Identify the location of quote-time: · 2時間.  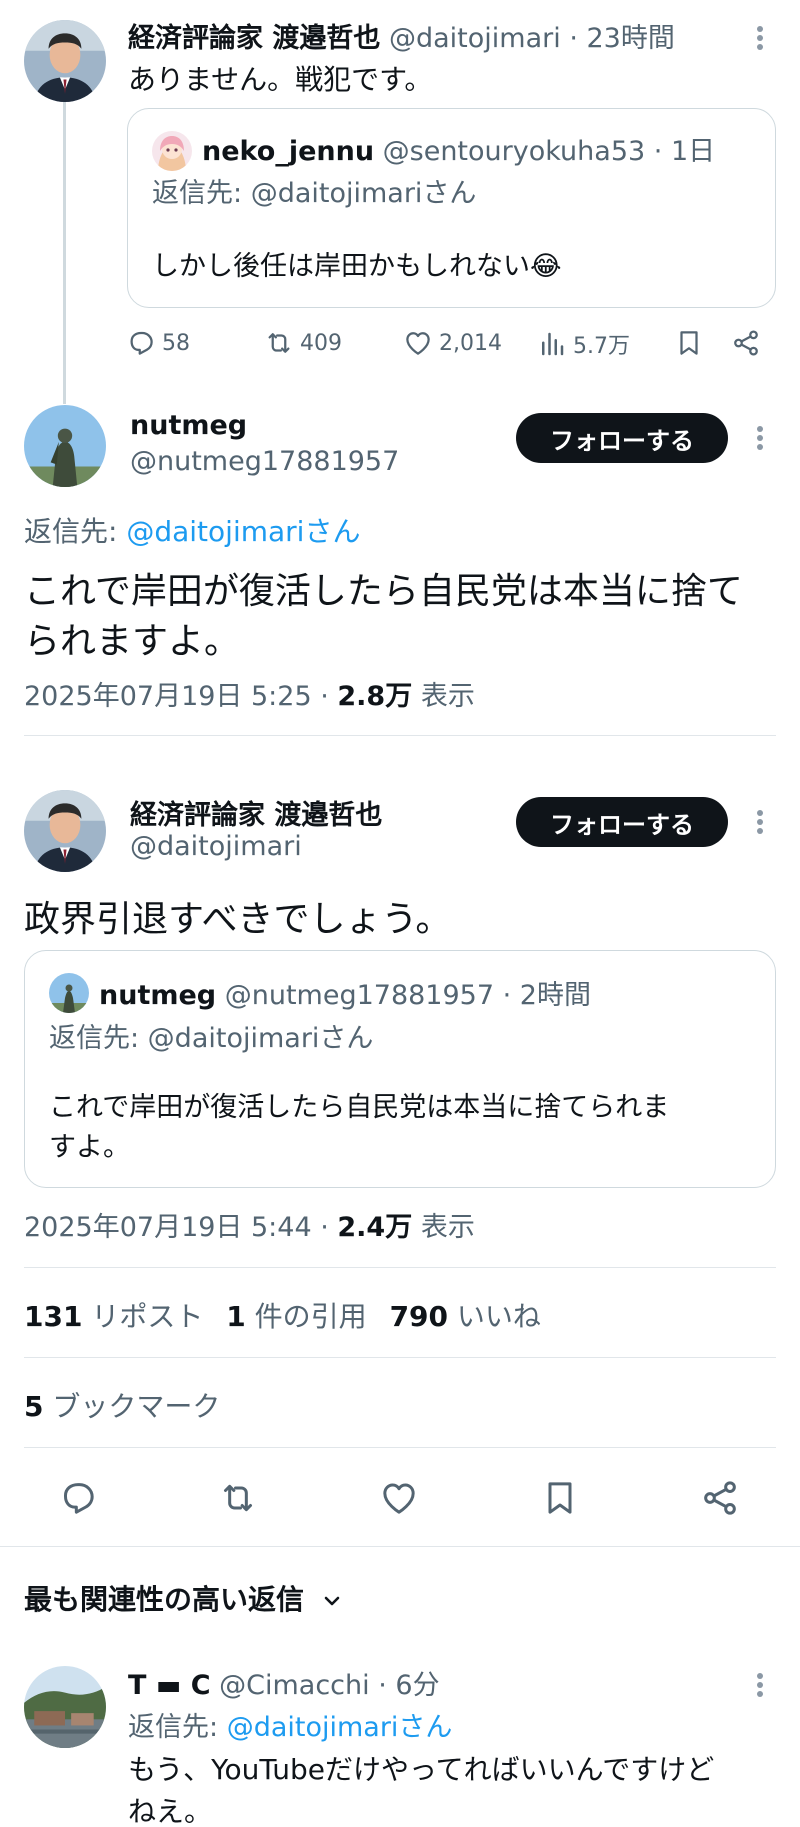
(546, 995).